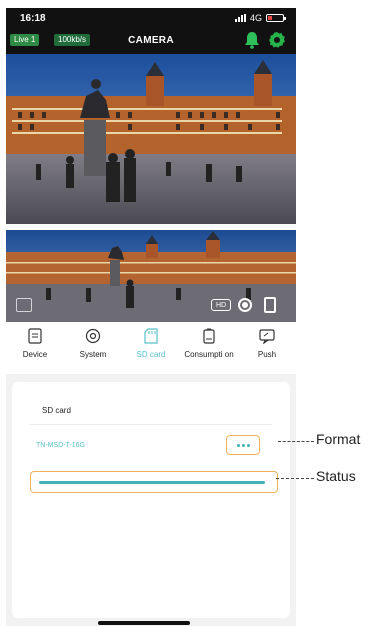 The image size is (387, 626). What do you see at coordinates (93, 354) in the screenshot?
I see `tab-system-label: System` at bounding box center [93, 354].